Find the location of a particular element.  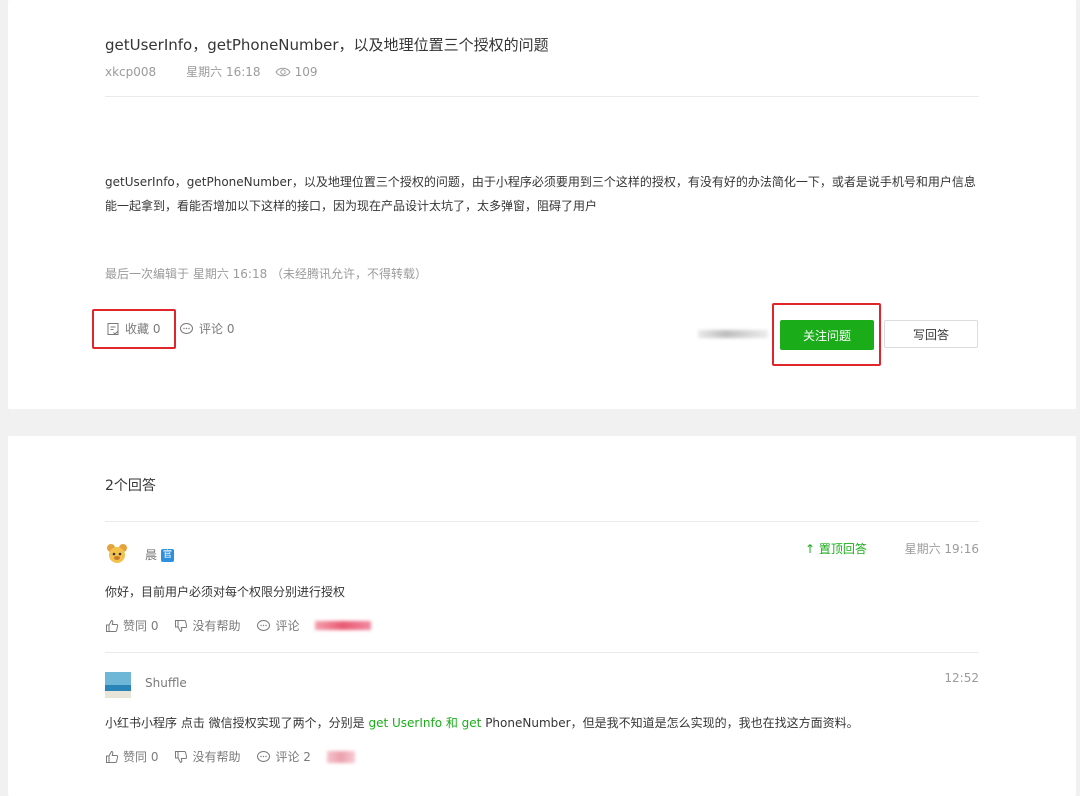

views-count: 109 is located at coordinates (296, 71).